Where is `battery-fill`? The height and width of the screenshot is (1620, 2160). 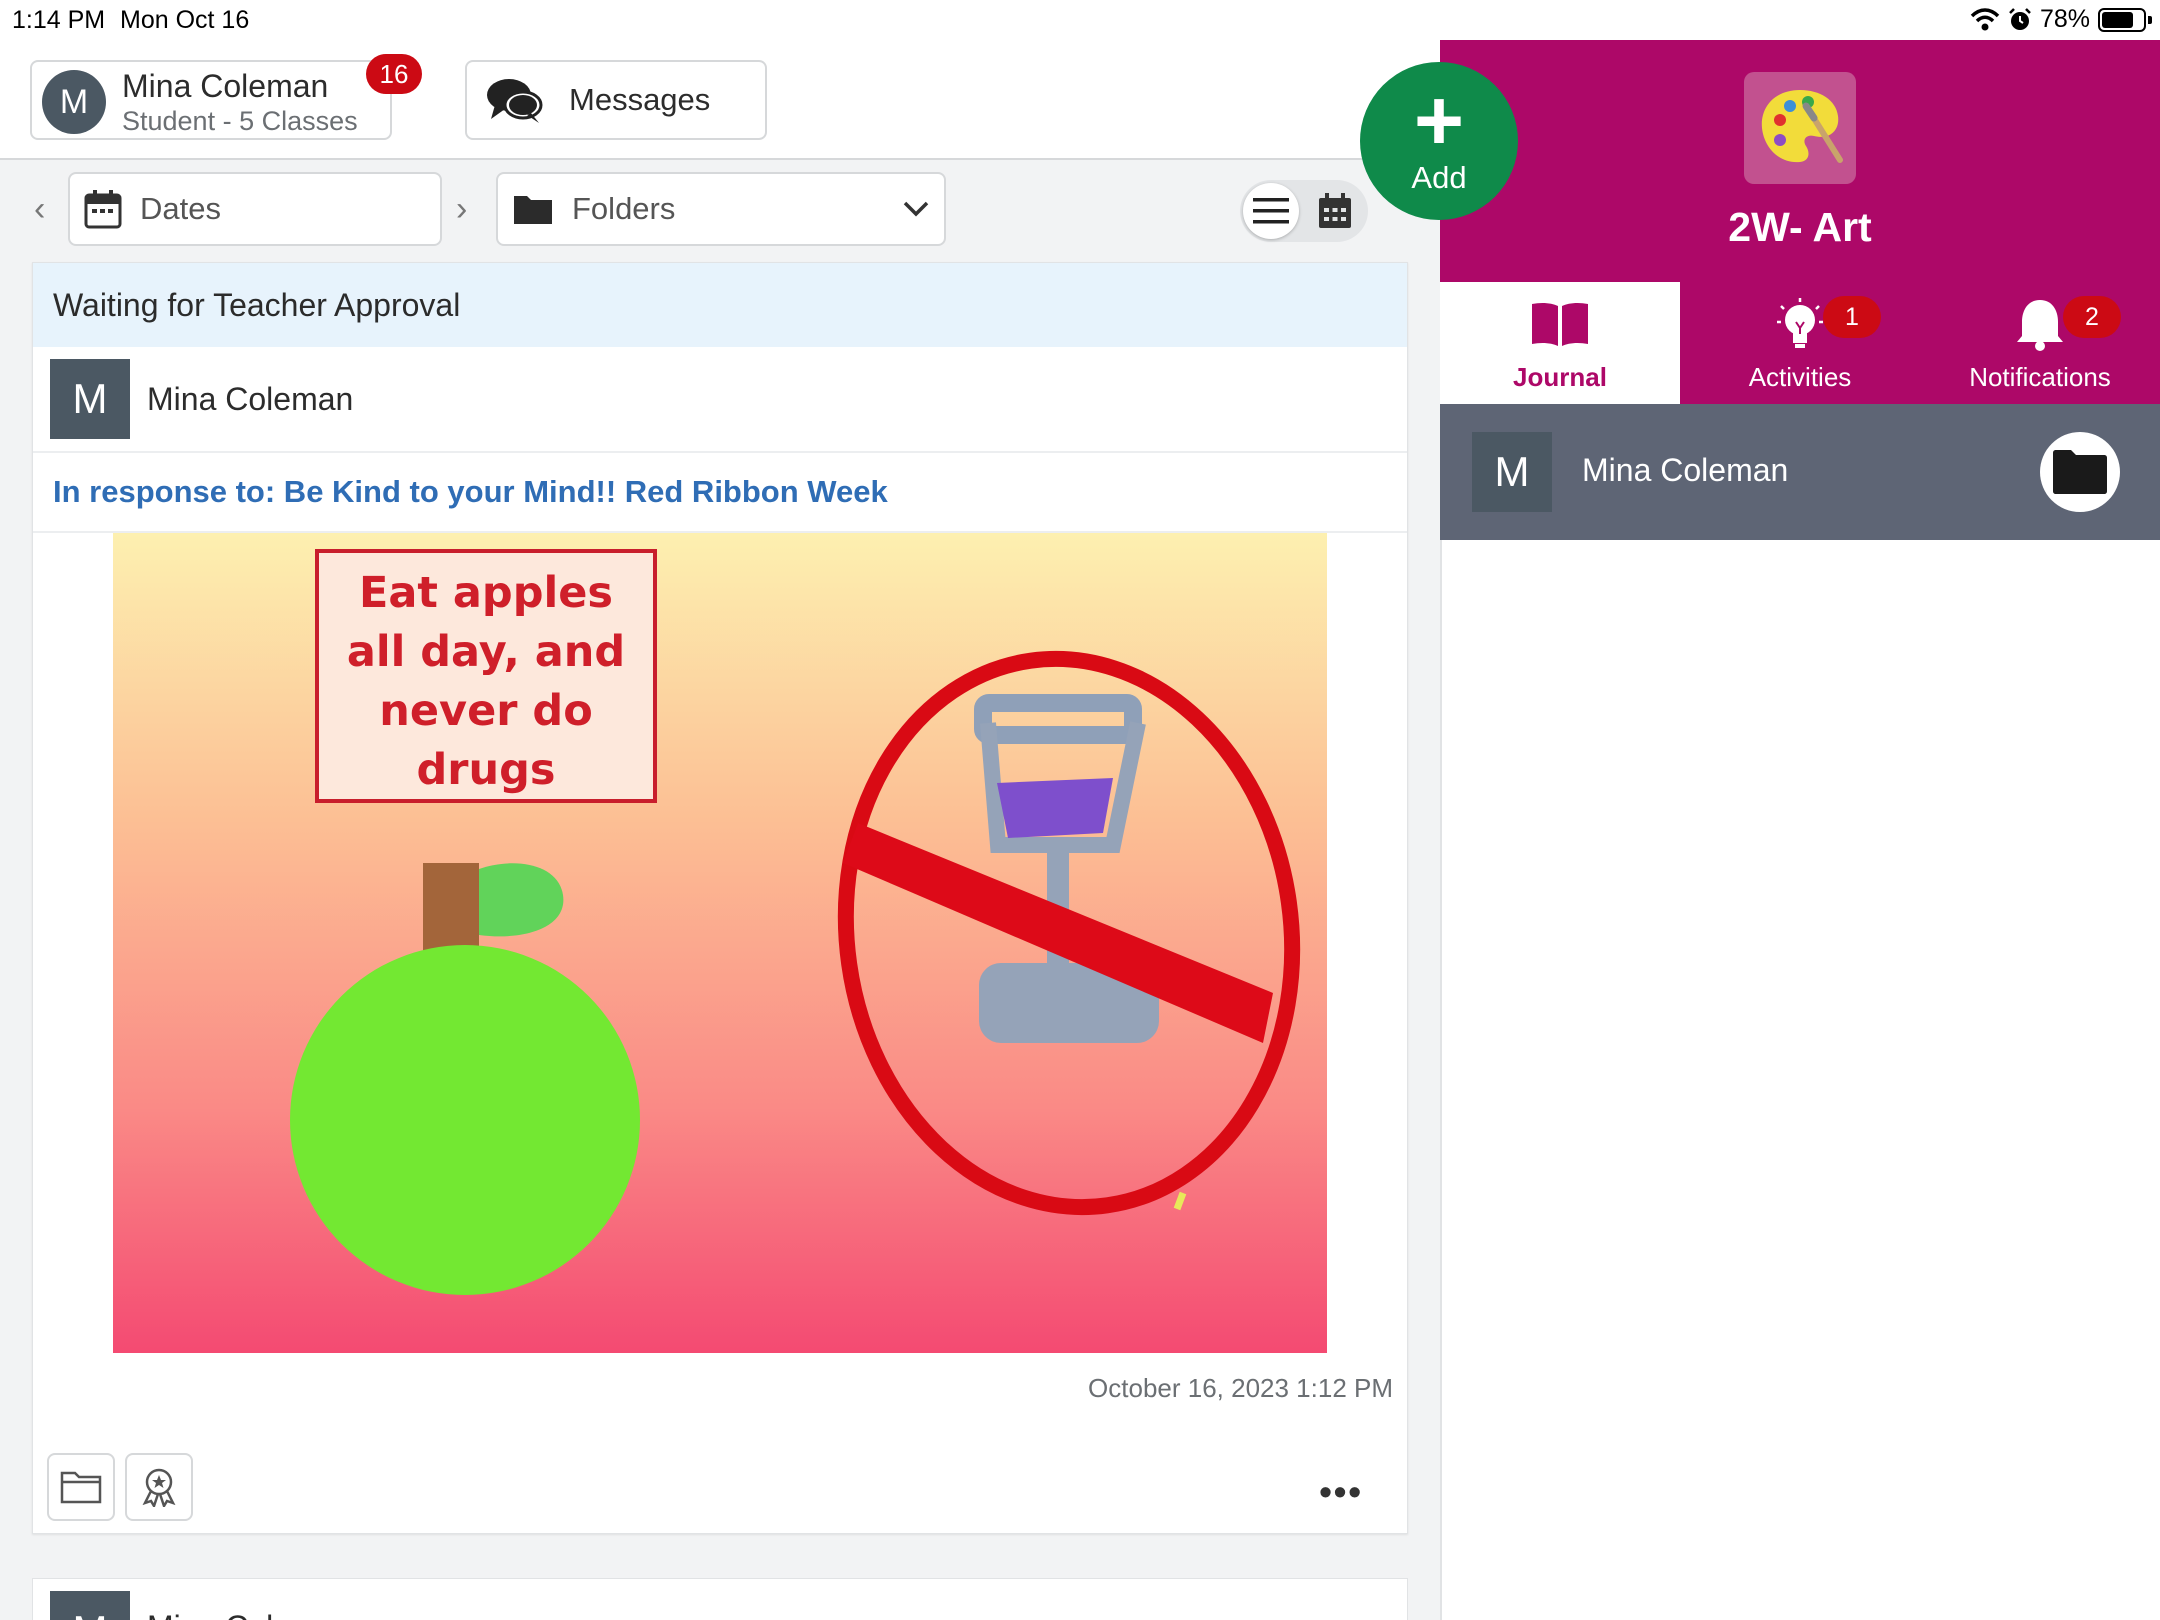 battery-fill is located at coordinates (2118, 19).